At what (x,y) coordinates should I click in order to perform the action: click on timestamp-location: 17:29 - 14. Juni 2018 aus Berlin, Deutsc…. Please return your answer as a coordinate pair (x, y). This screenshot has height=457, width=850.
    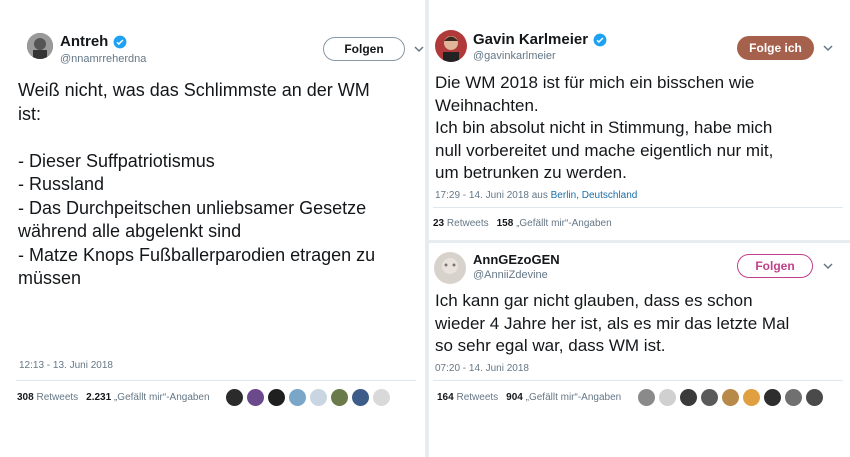
    Looking at the image, I should click on (536, 195).